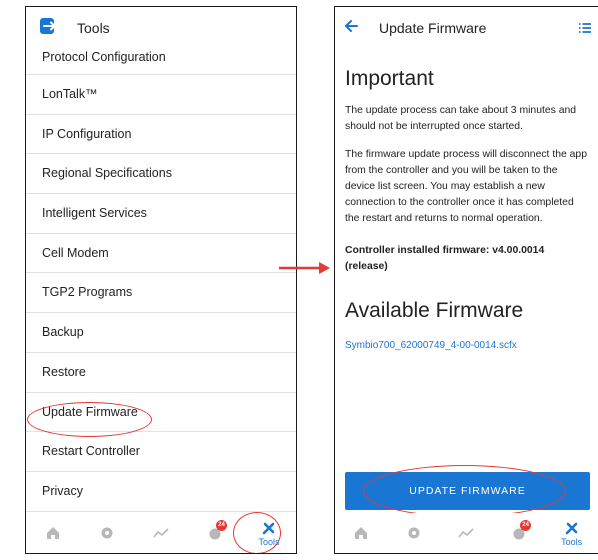 This screenshot has width=598, height=560. What do you see at coordinates (161, 413) in the screenshot?
I see `menu-item: Update Firmware` at bounding box center [161, 413].